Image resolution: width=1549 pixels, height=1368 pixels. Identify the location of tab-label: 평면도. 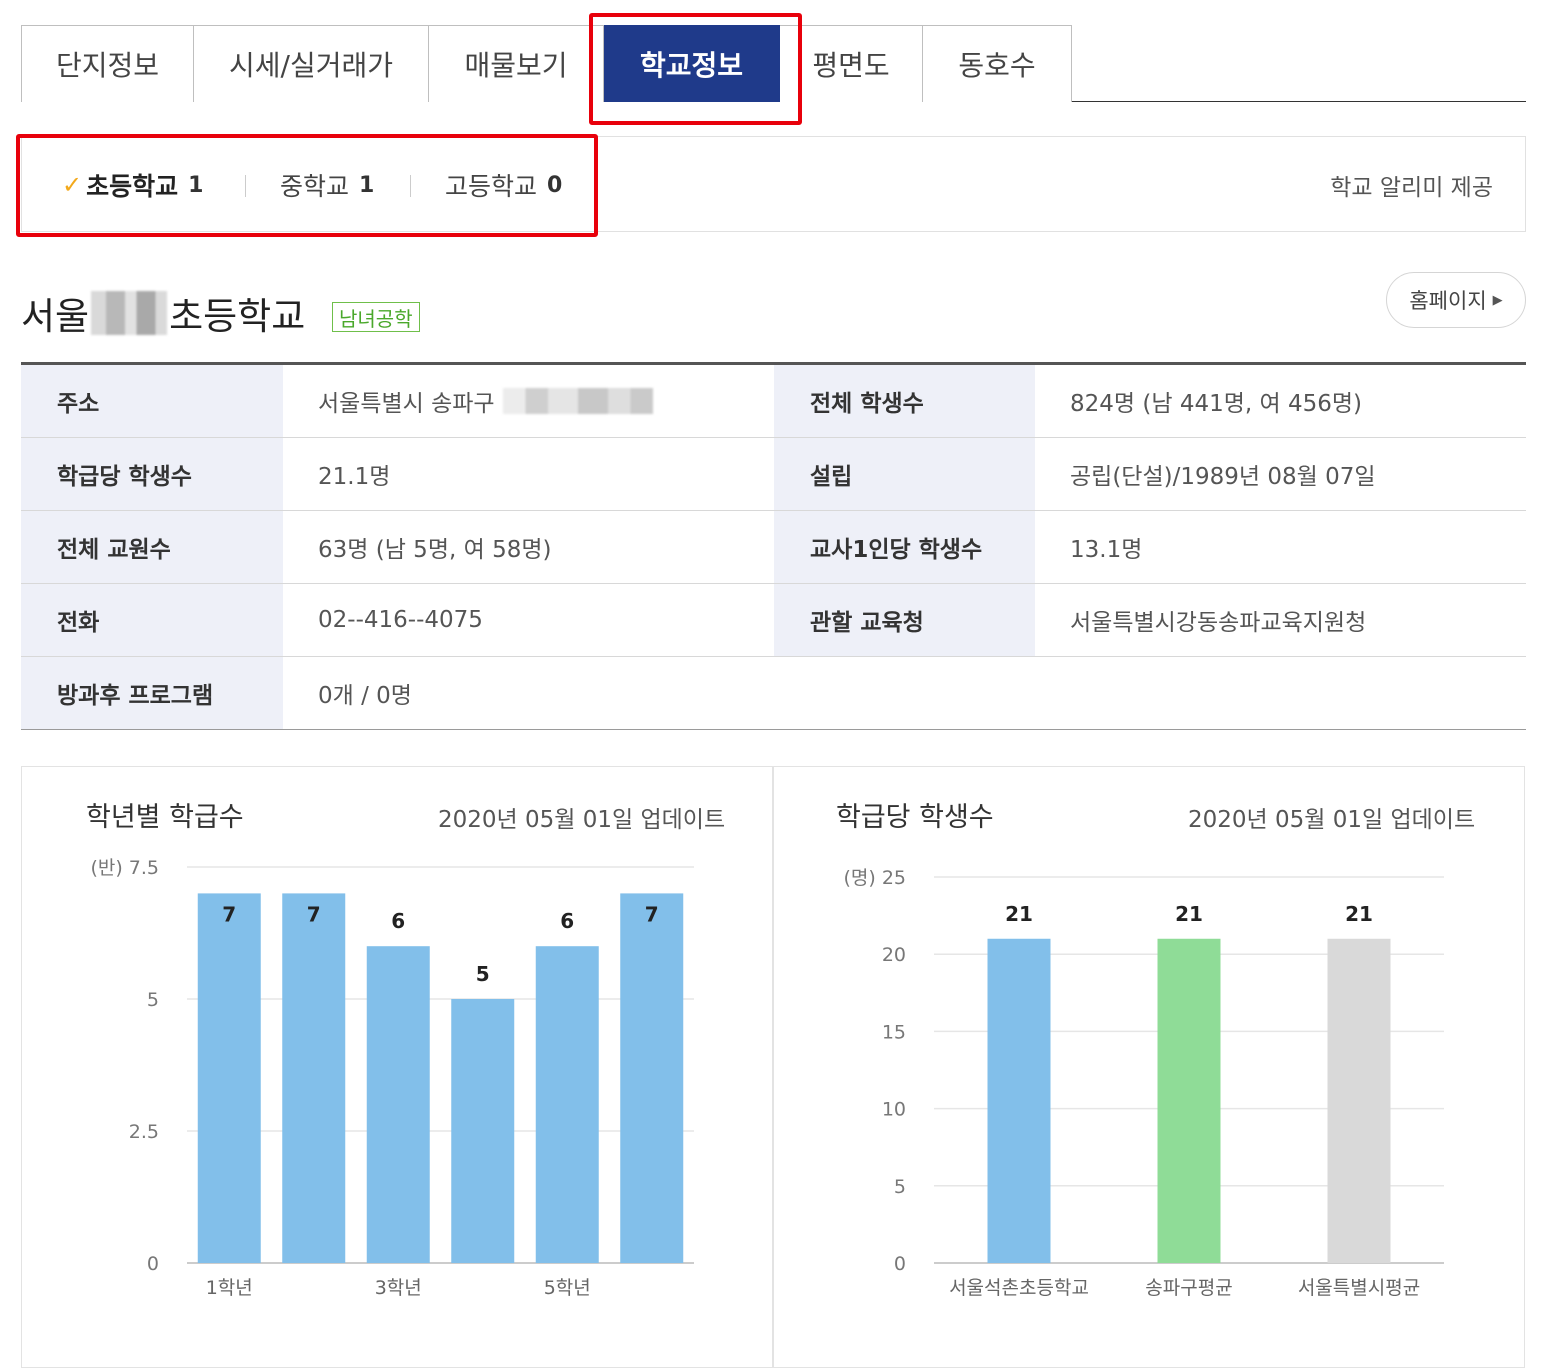
(851, 65).